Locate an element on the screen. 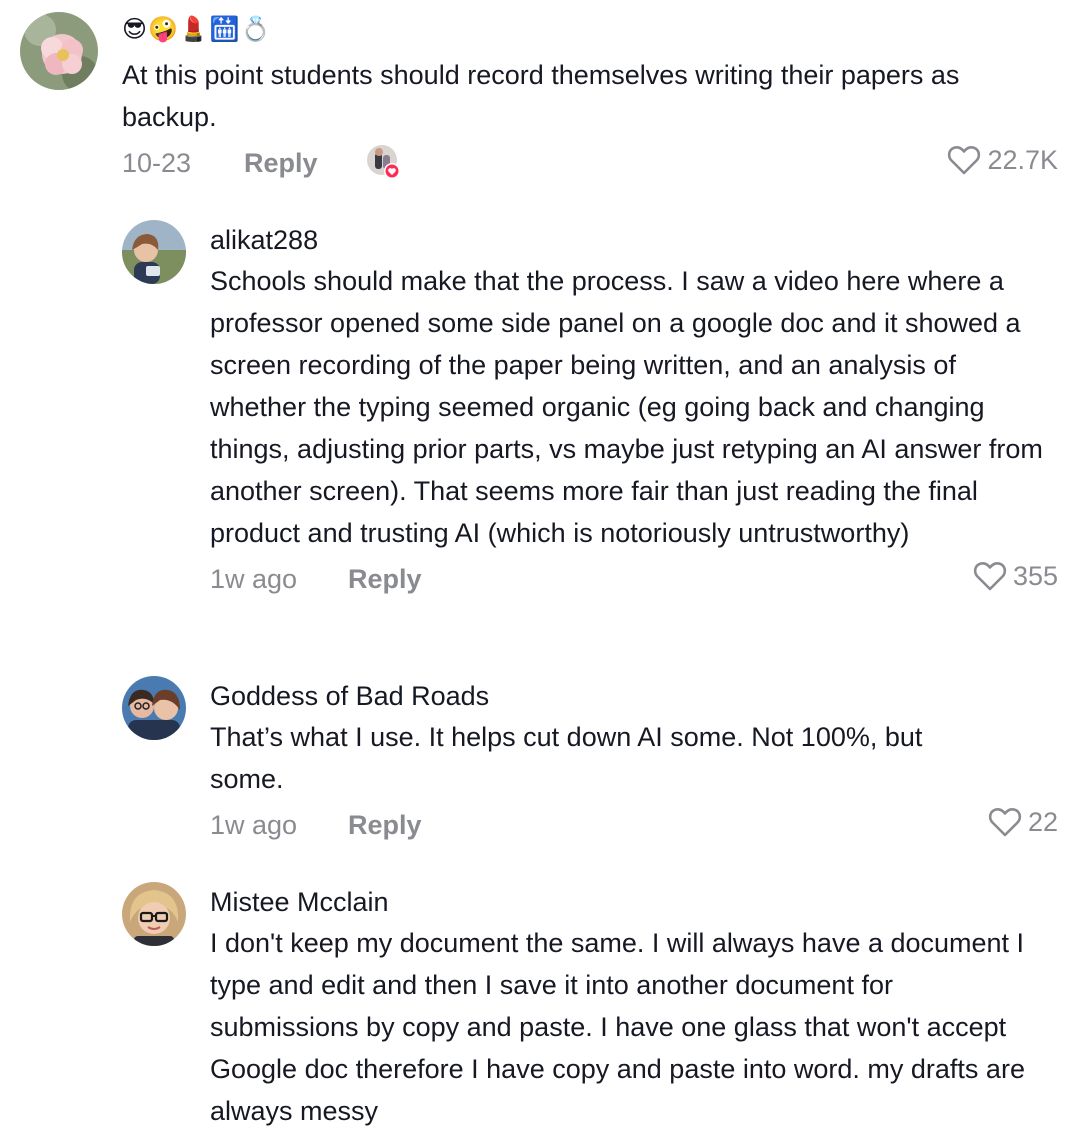 Image resolution: width=1078 pixels, height=1136 pixels. like-count: 355 is located at coordinates (1035, 575).